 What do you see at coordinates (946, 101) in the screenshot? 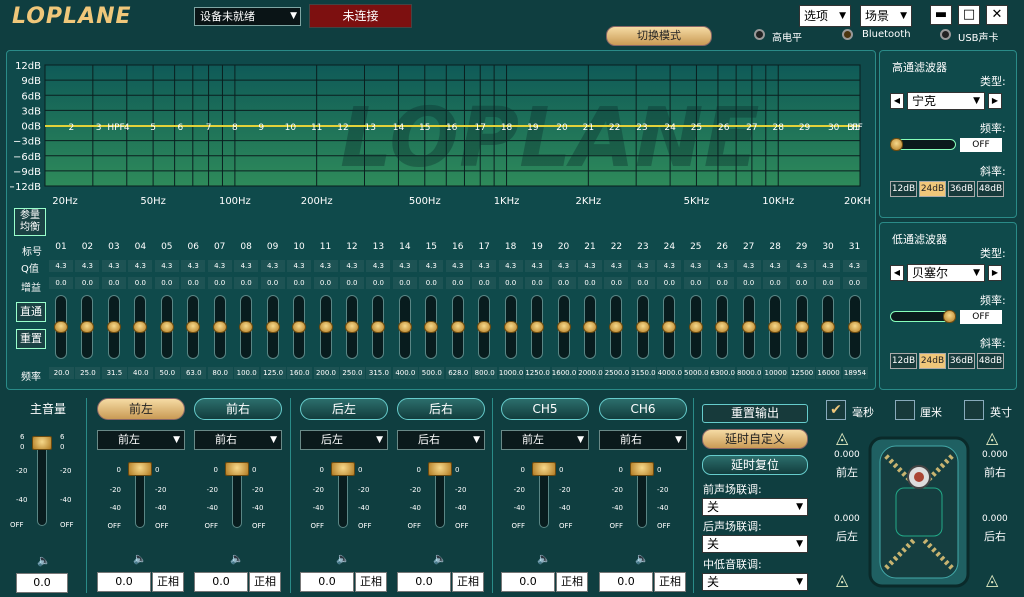
I see `hpf-type-select: 宁克 ▼` at bounding box center [946, 101].